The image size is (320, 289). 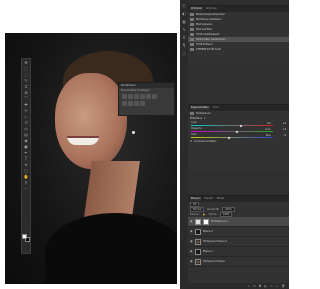 What do you see at coordinates (26, 183) in the screenshot?
I see `zoom-tool-icon: ⚲` at bounding box center [26, 183].